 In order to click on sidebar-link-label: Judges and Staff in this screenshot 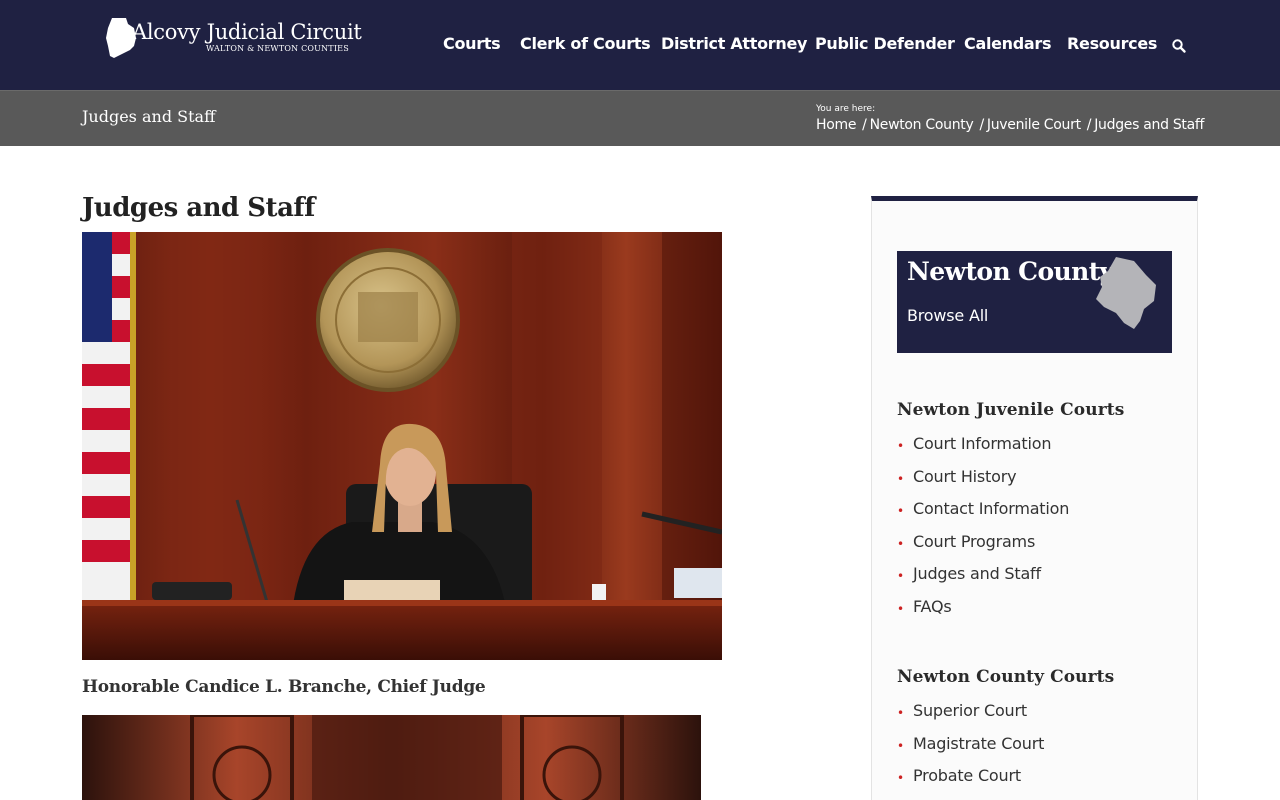, I will do `click(977, 573)`.